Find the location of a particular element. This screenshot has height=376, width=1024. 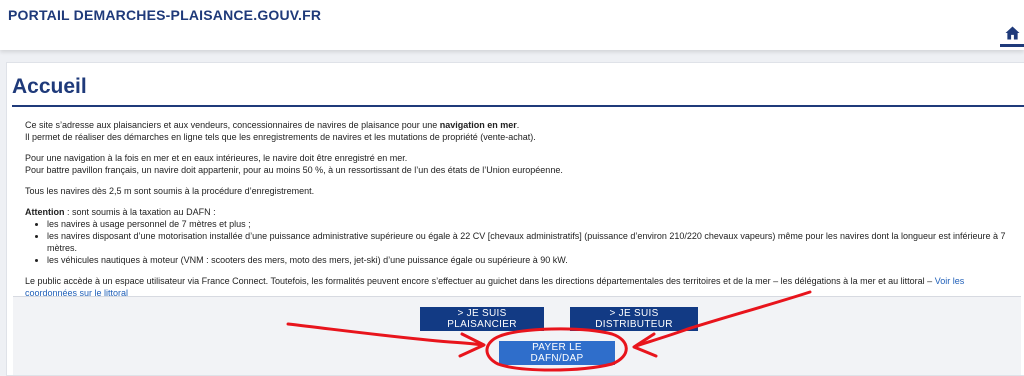

distributeur-button: > JE SUIS DISTRIBUTEUR is located at coordinates (634, 319).